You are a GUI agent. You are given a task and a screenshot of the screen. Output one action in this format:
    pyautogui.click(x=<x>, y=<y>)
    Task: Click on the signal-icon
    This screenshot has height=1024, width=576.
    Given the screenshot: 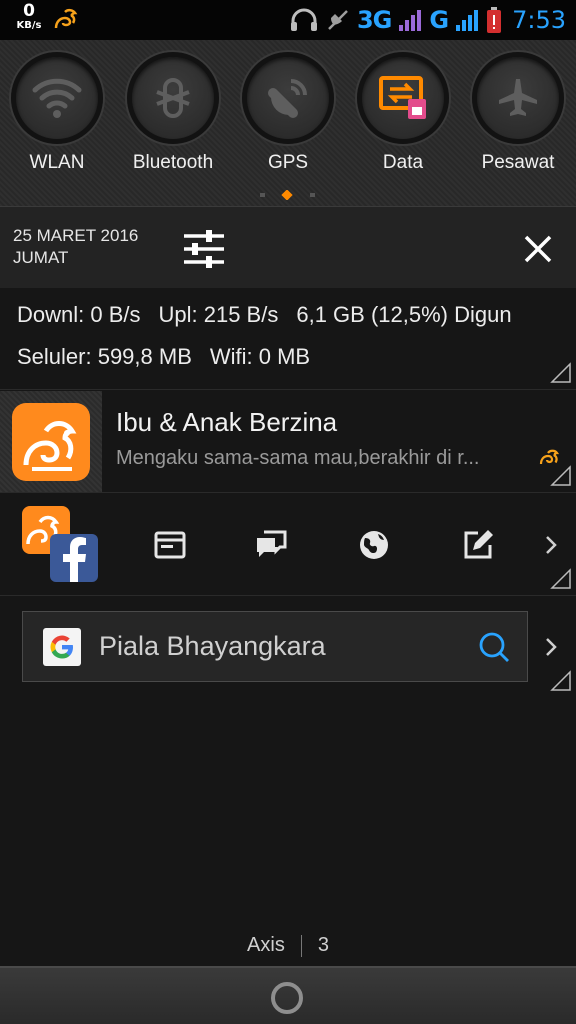 What is the action you would take?
    pyautogui.click(x=410, y=20)
    